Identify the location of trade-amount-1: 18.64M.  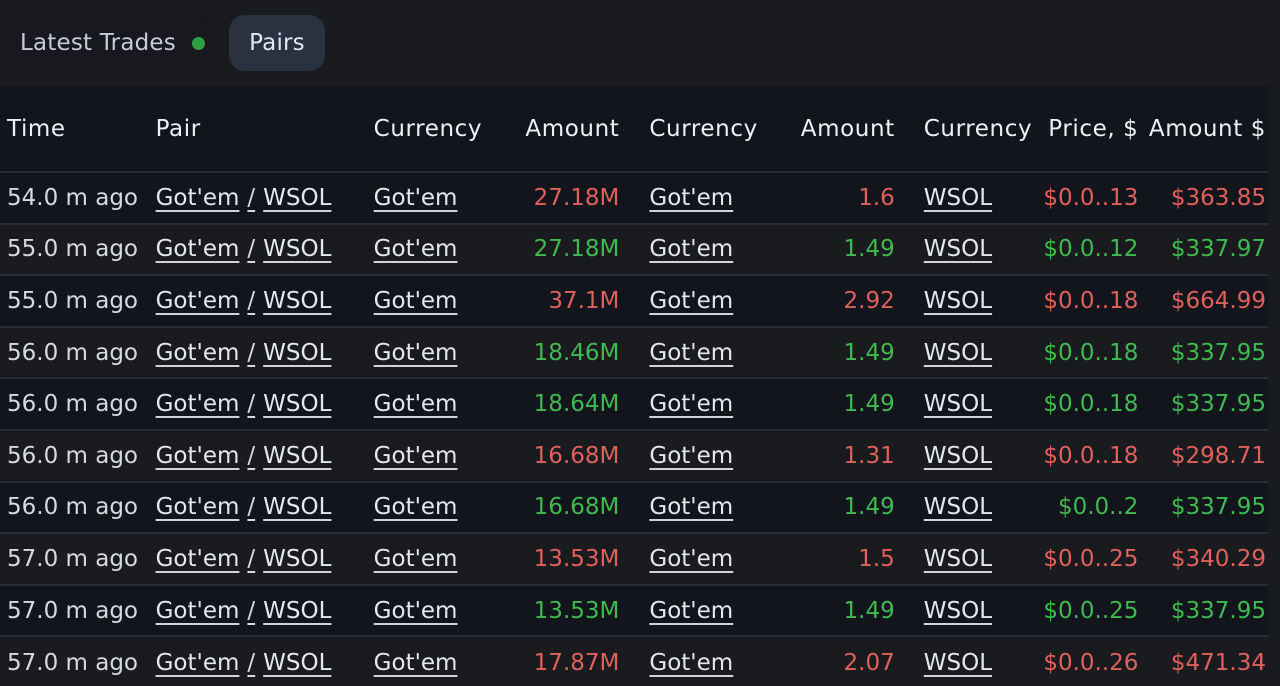
(576, 404).